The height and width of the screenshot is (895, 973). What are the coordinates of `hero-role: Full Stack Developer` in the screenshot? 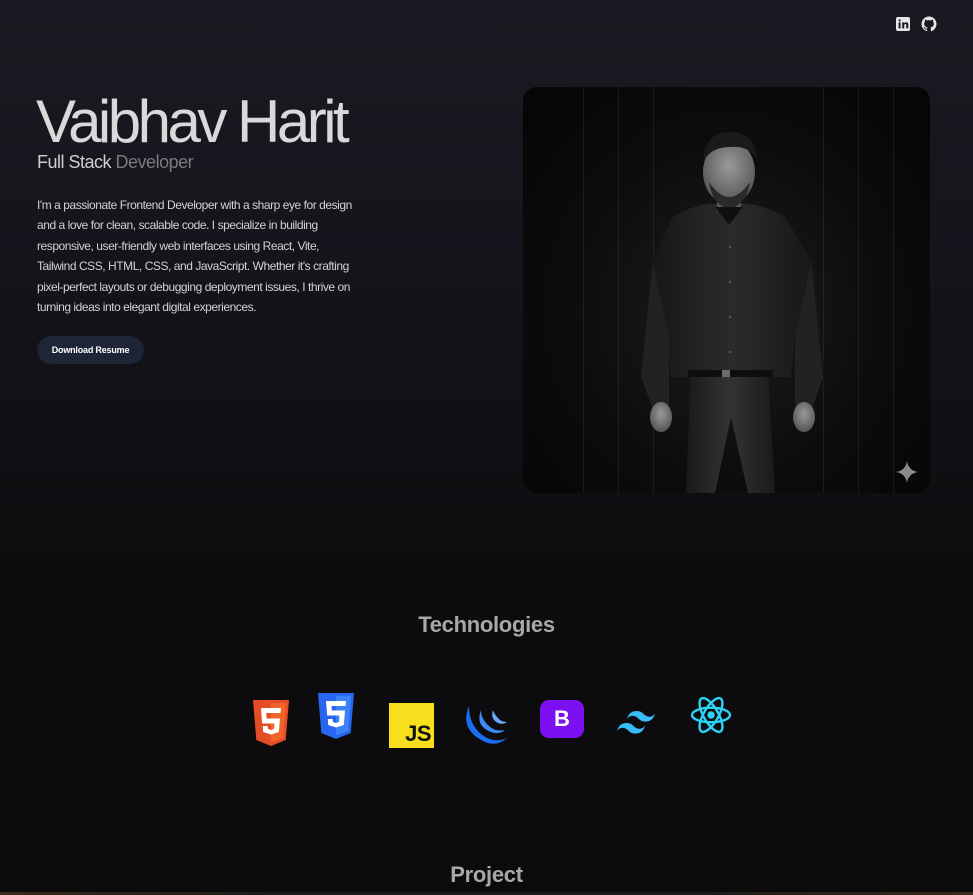 It's located at (115, 162).